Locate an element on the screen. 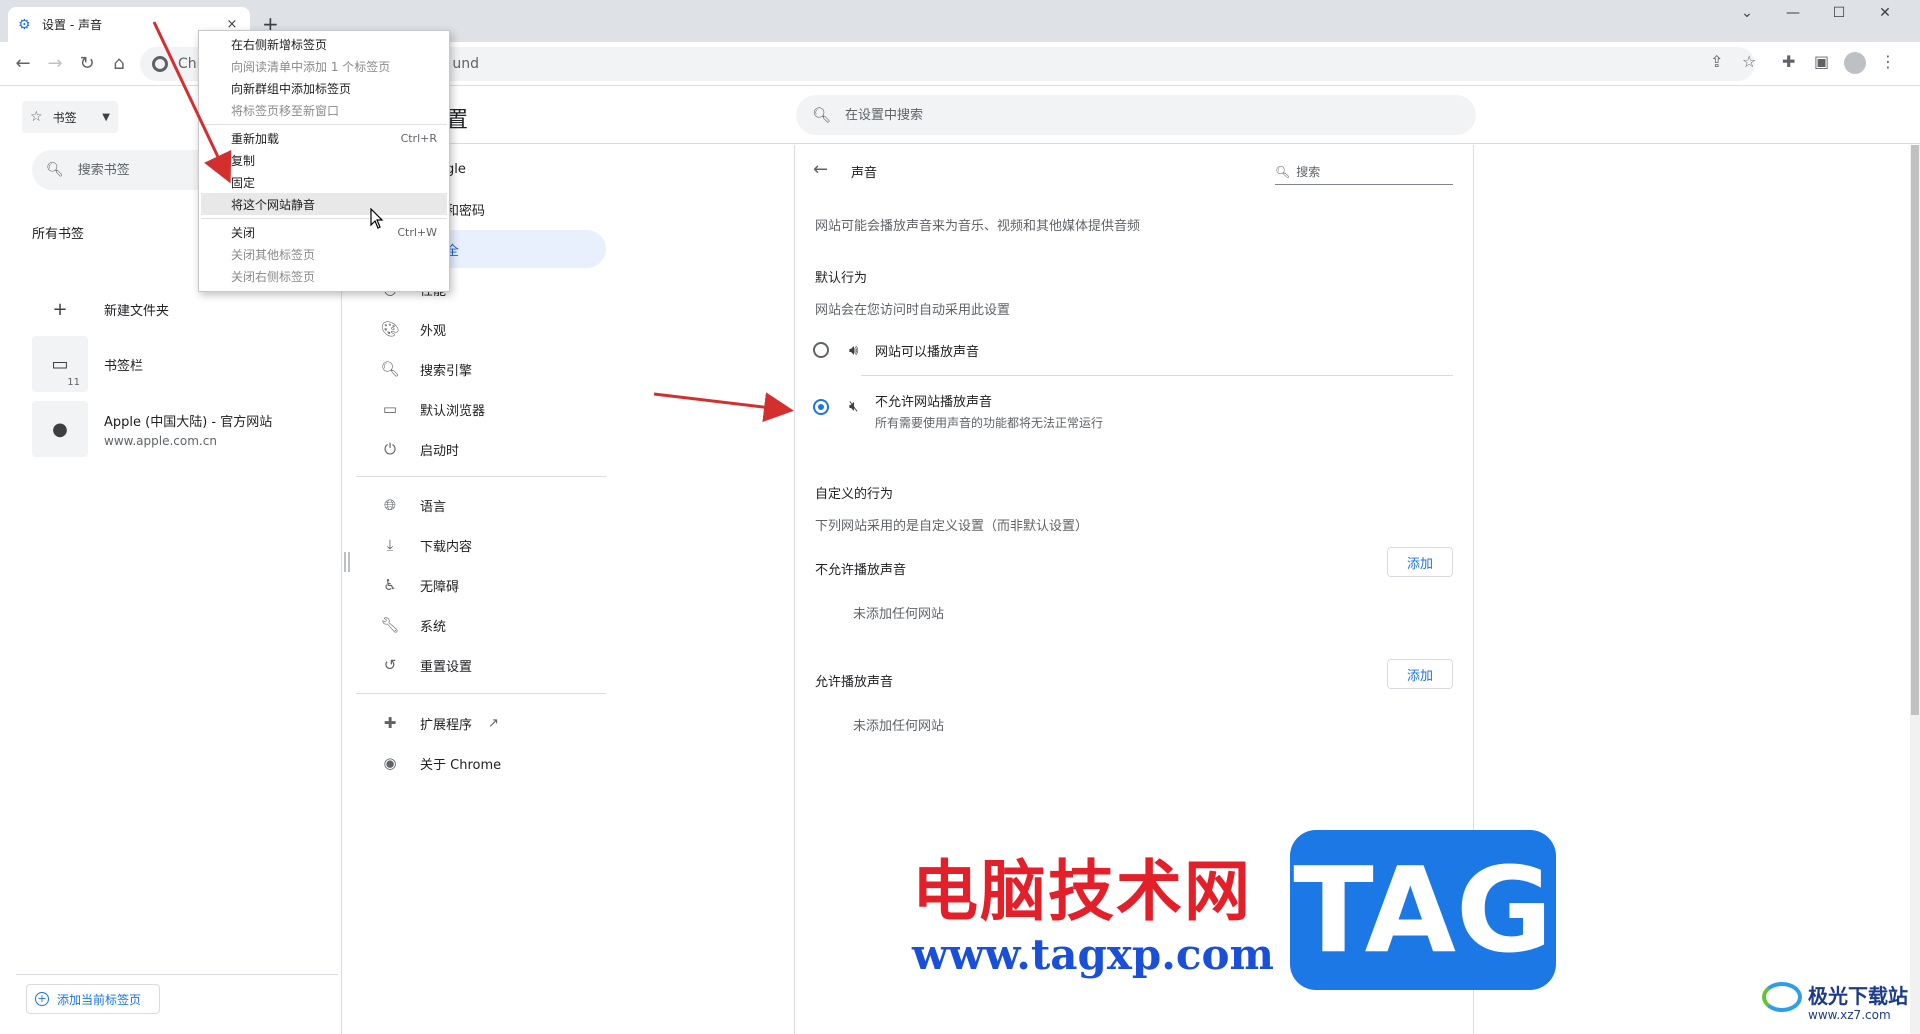 The height and width of the screenshot is (1034, 1920). bookmark-url: www.apple.com.cn is located at coordinates (160, 440).